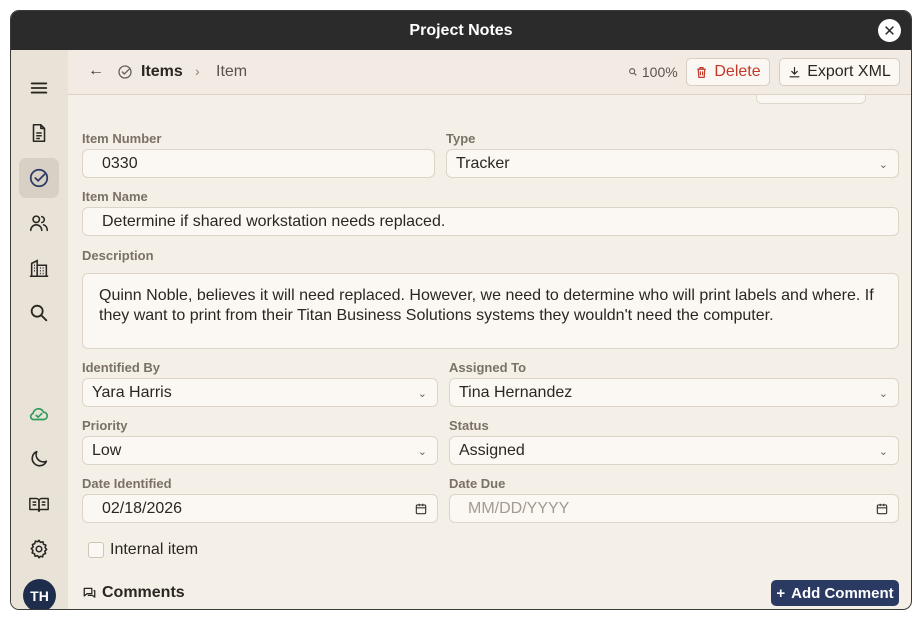  I want to click on type-select: Tracker ⌄, so click(672, 163).